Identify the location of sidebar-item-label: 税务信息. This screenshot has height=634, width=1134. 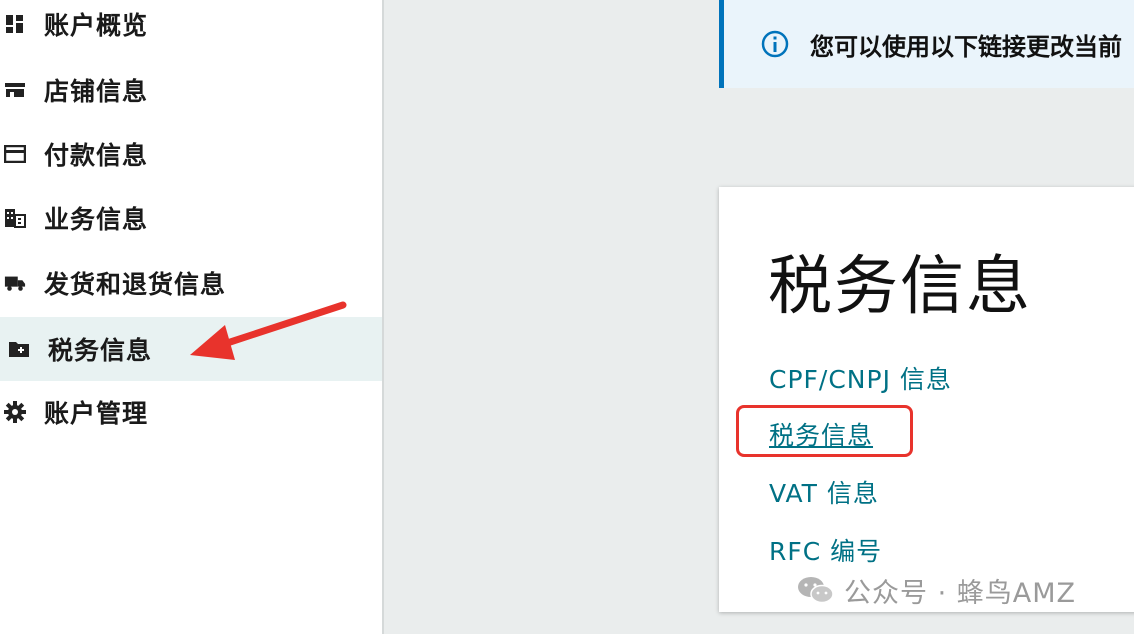
(100, 350).